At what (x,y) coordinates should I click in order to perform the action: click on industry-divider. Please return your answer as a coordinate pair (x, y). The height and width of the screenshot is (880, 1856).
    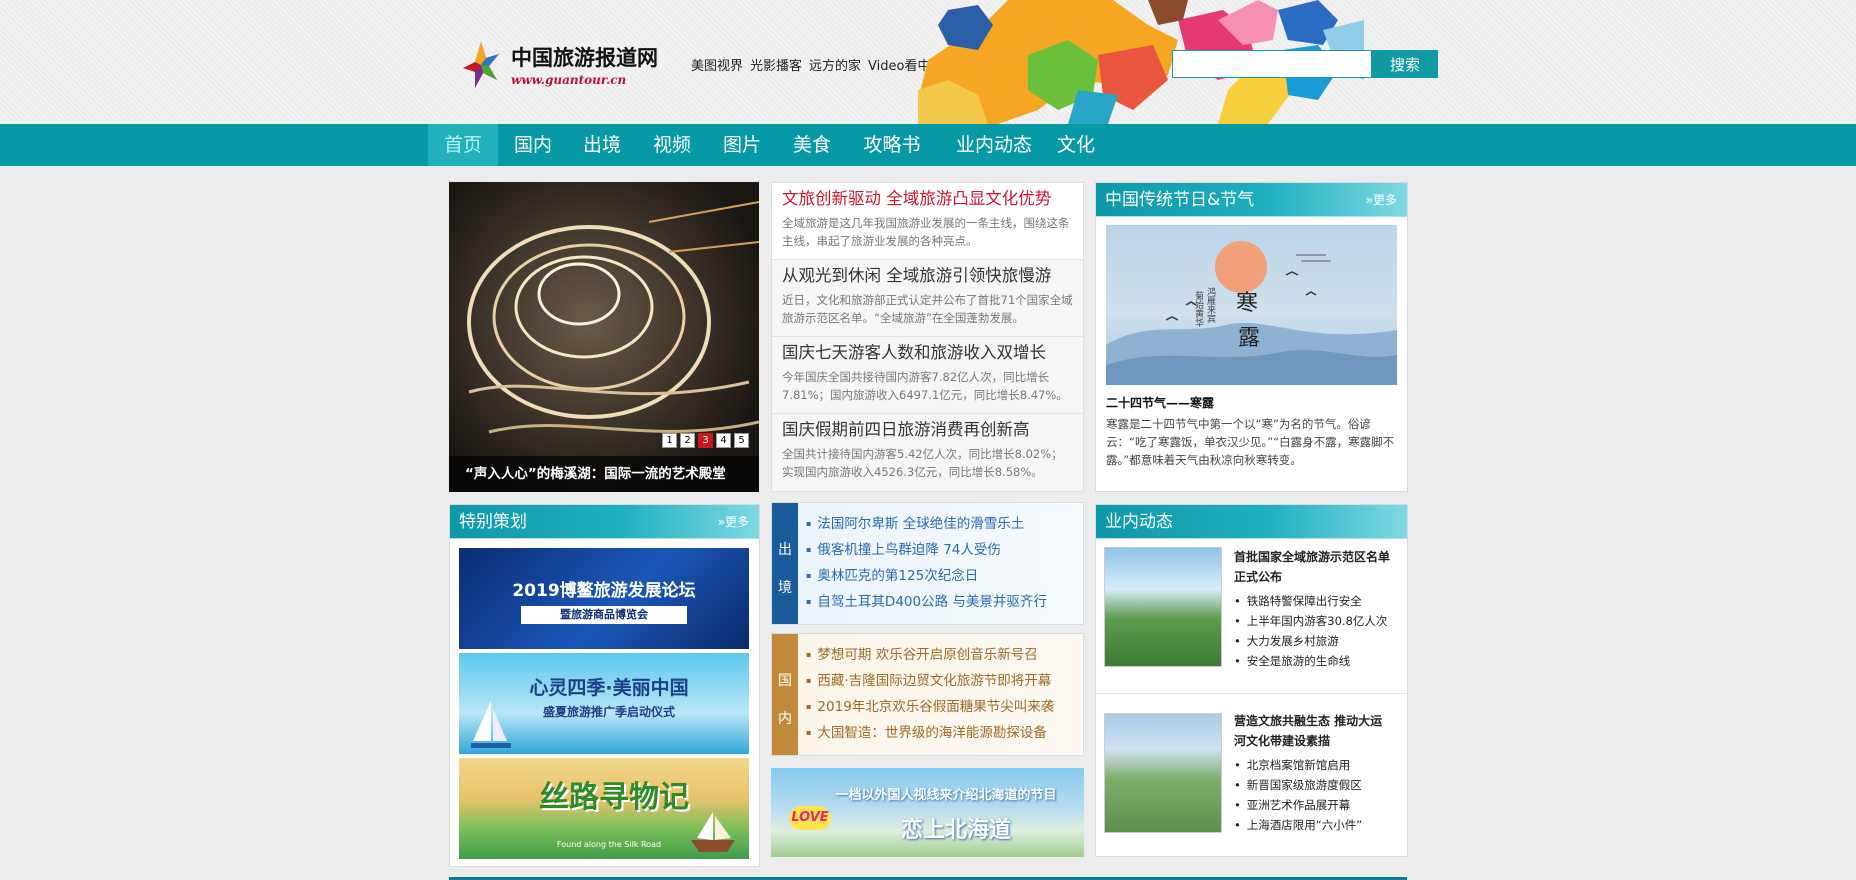
    Looking at the image, I should click on (1251, 693).